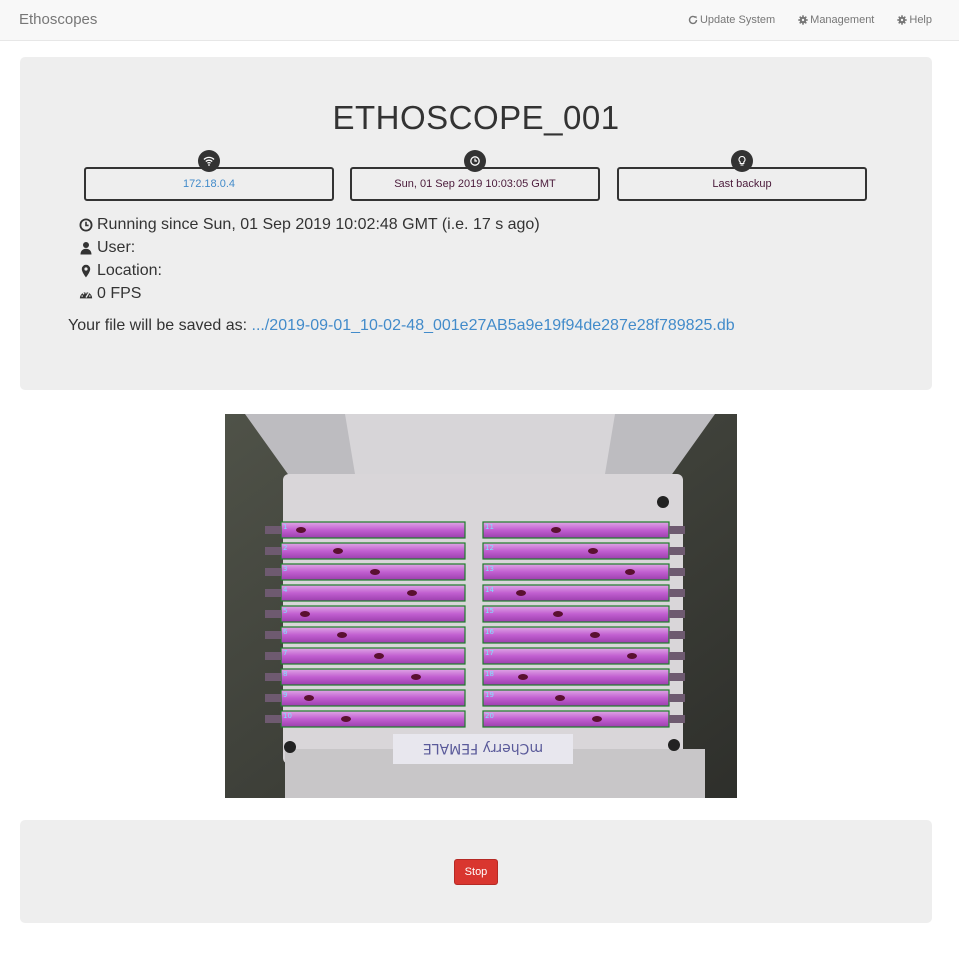 This screenshot has width=959, height=961. Describe the element at coordinates (116, 247) in the screenshot. I see `user-label: User:` at that location.